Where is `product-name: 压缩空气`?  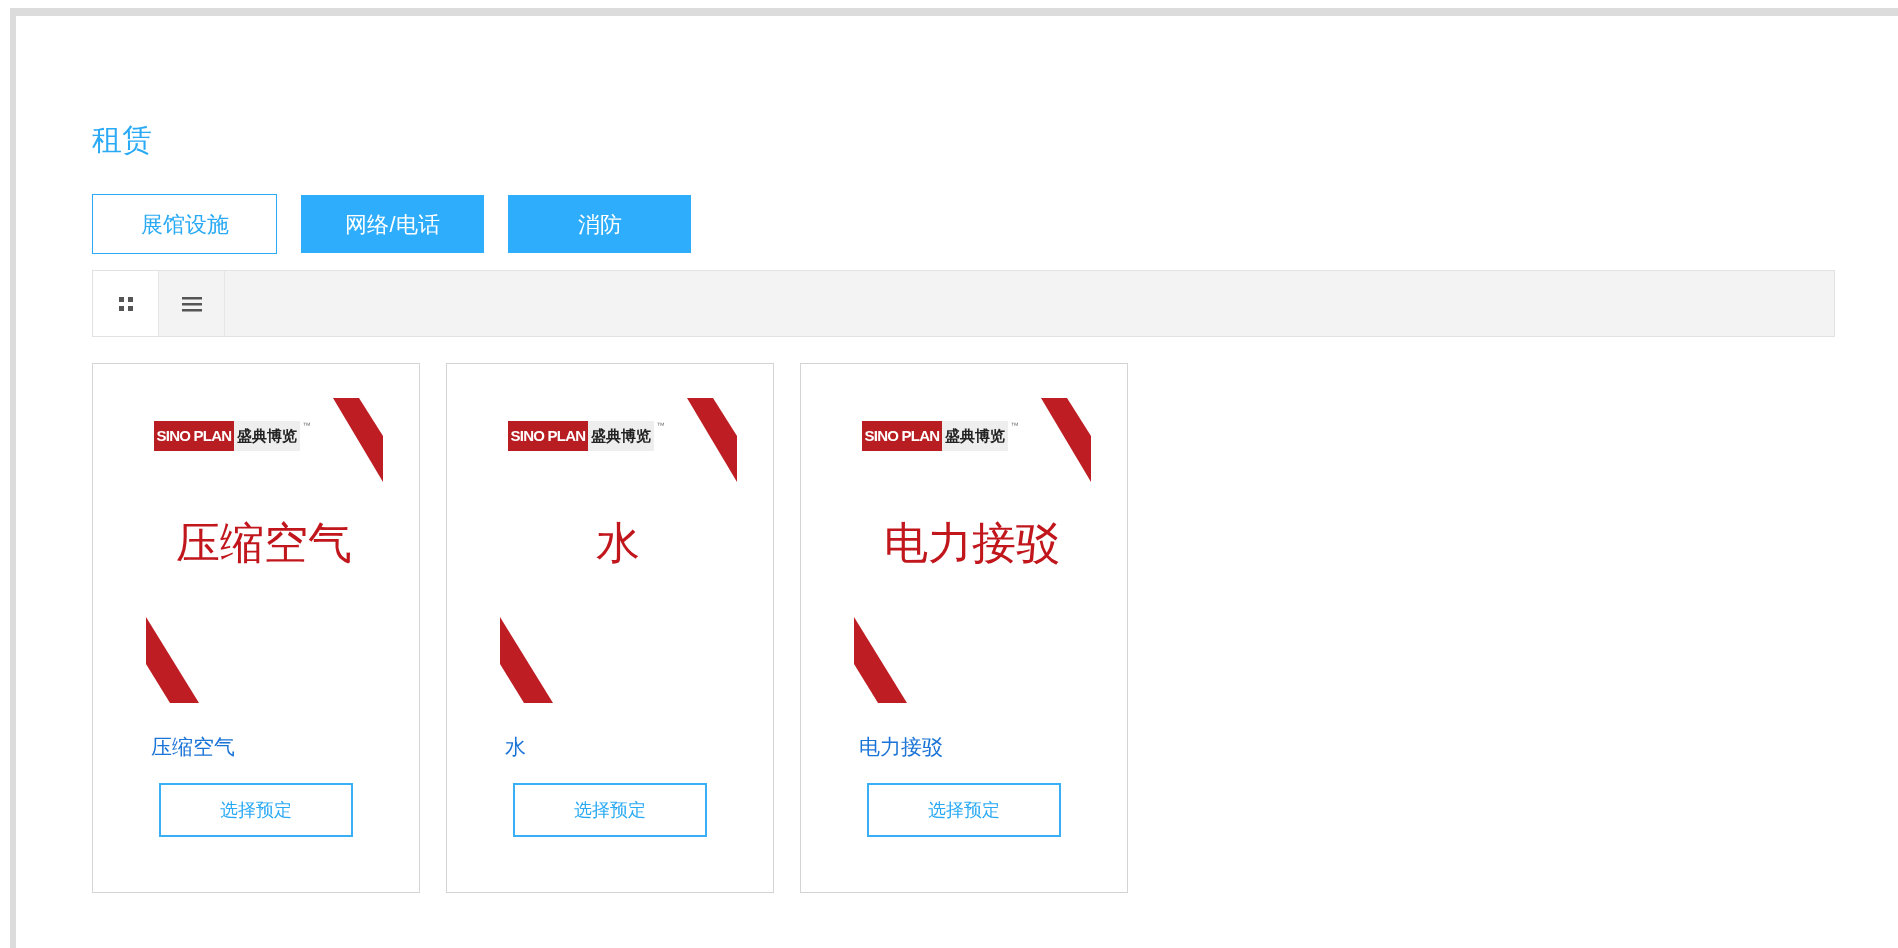
product-name: 压缩空气 is located at coordinates (193, 747).